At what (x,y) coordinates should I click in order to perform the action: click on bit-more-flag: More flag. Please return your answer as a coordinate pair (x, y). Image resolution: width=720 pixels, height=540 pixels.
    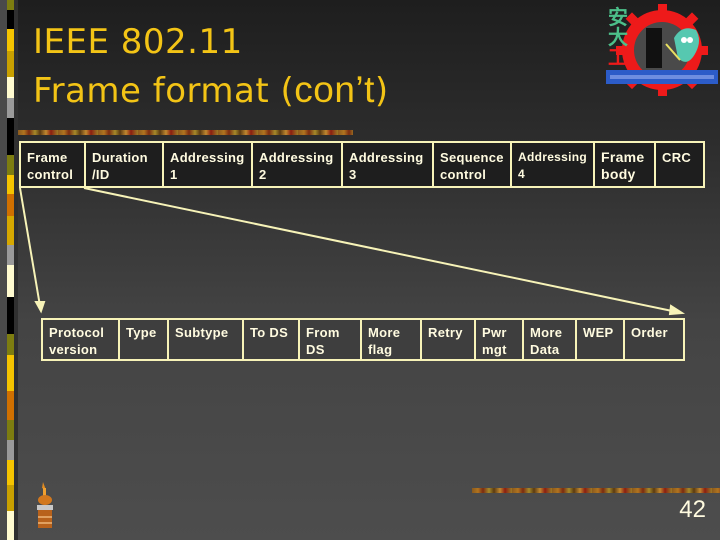
    Looking at the image, I should click on (392, 339).